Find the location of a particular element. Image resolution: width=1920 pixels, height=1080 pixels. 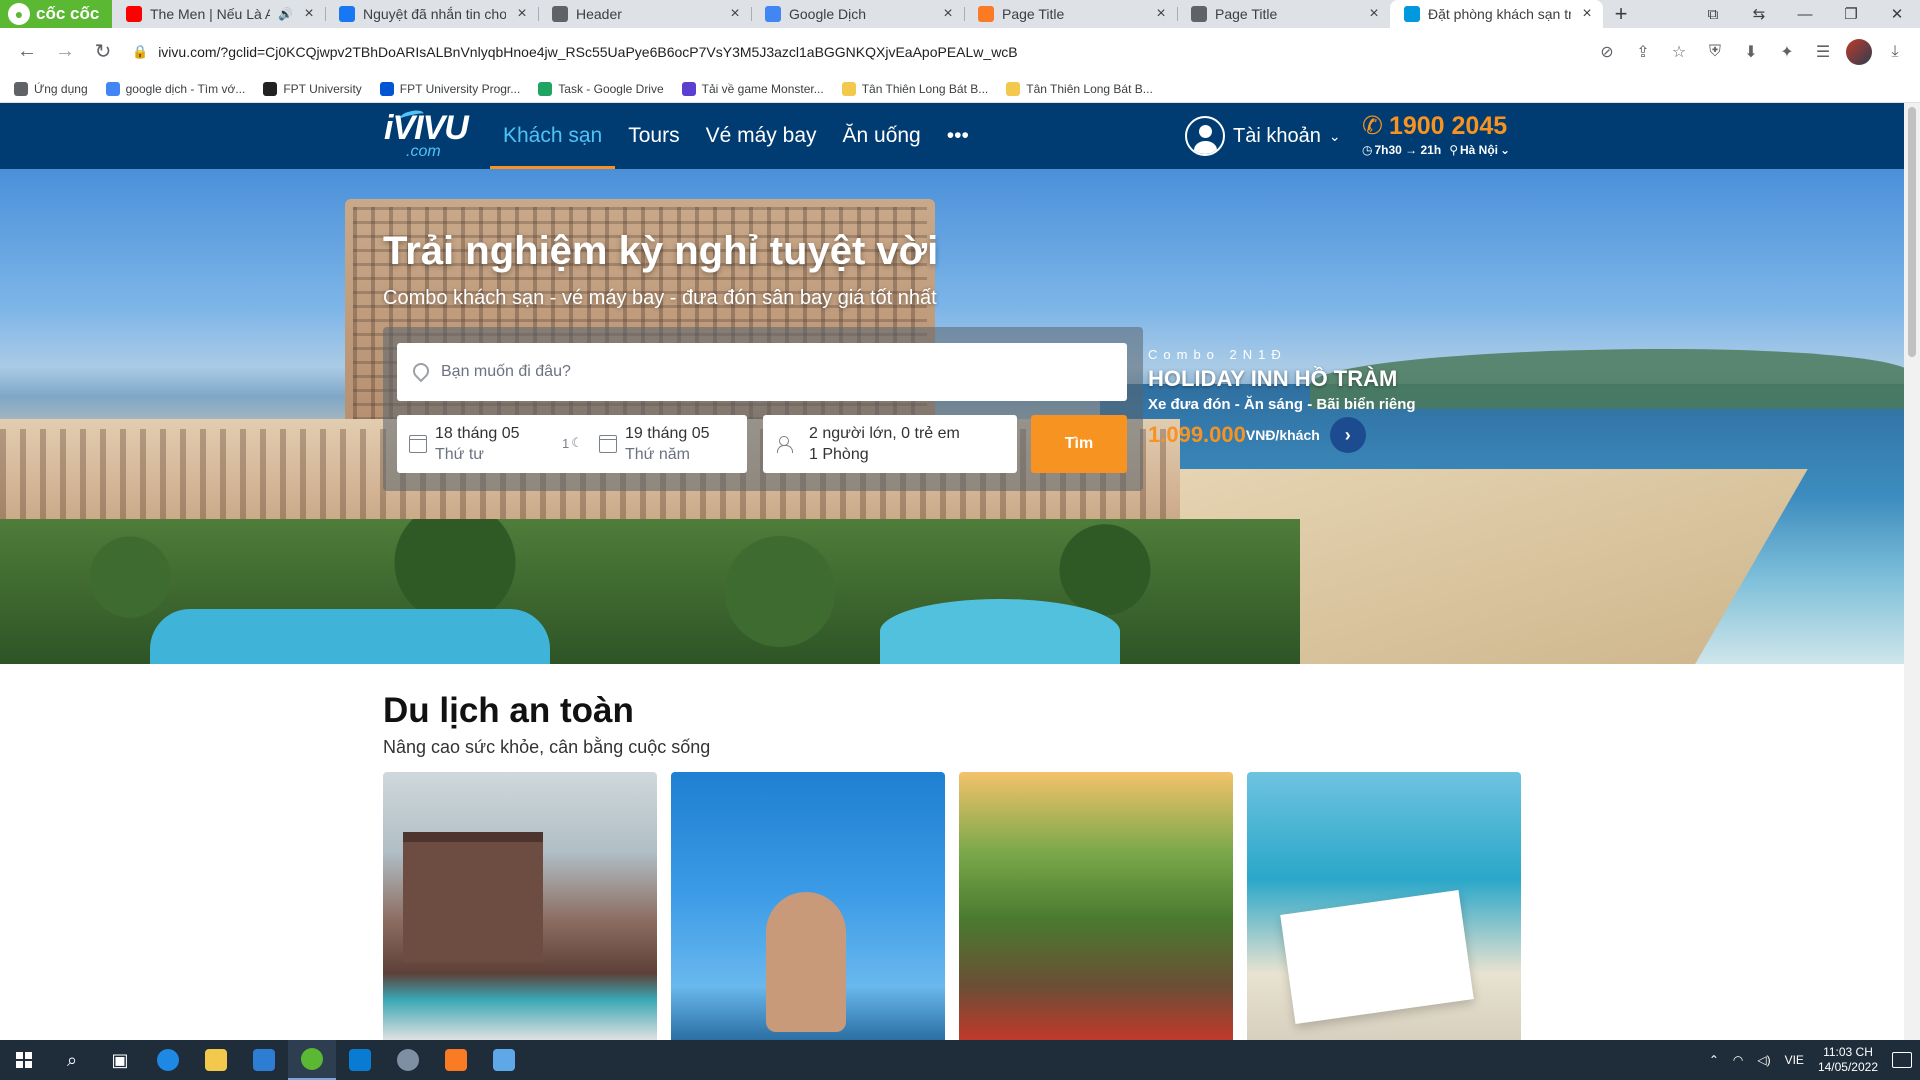

account-menu: Tài khoản ⌄ is located at coordinates (1263, 136).